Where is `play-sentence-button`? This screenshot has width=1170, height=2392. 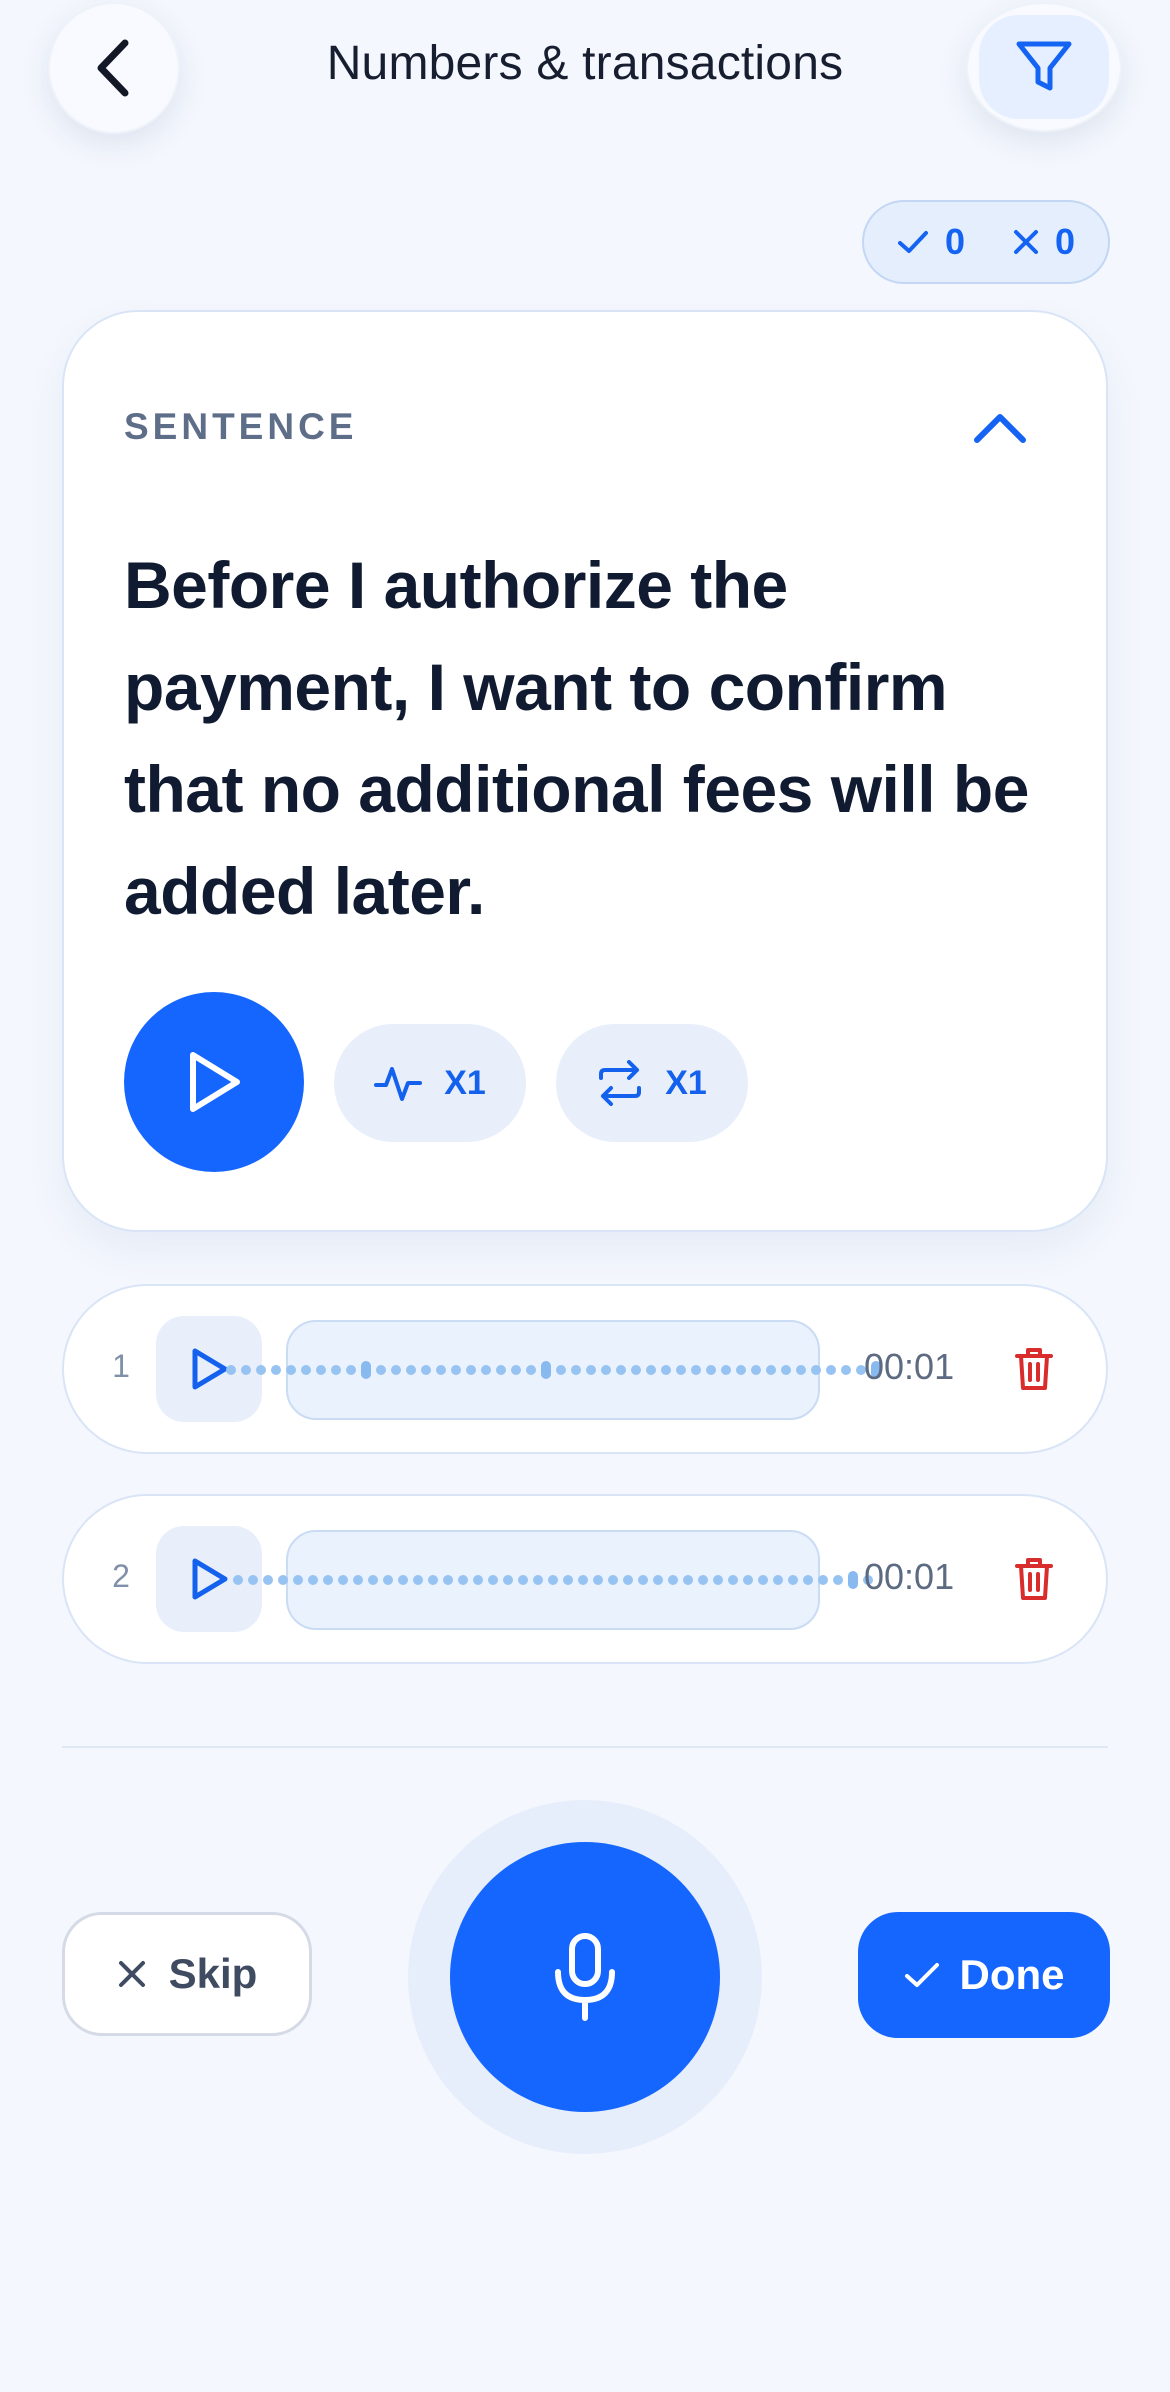
play-sentence-button is located at coordinates (214, 1082).